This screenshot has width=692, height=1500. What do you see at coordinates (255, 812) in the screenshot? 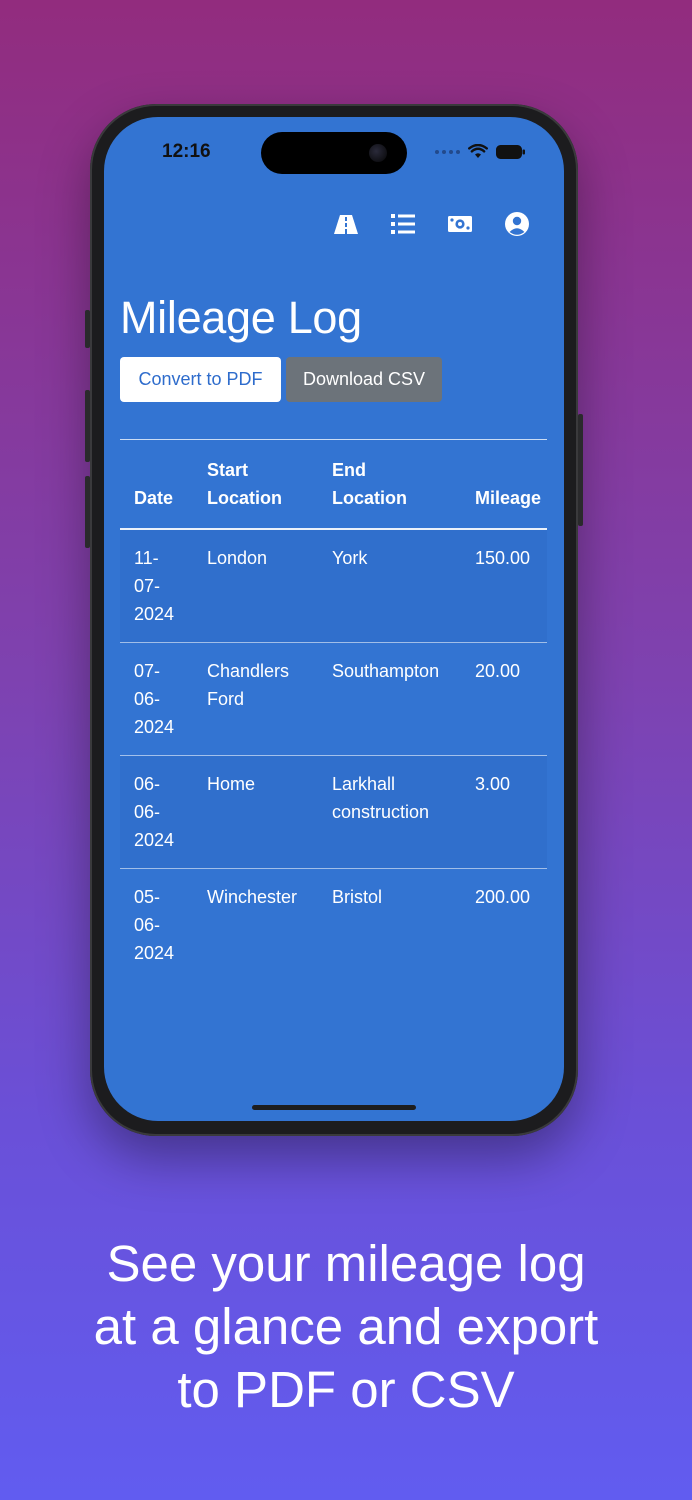
I see `cell-start-location: Home` at bounding box center [255, 812].